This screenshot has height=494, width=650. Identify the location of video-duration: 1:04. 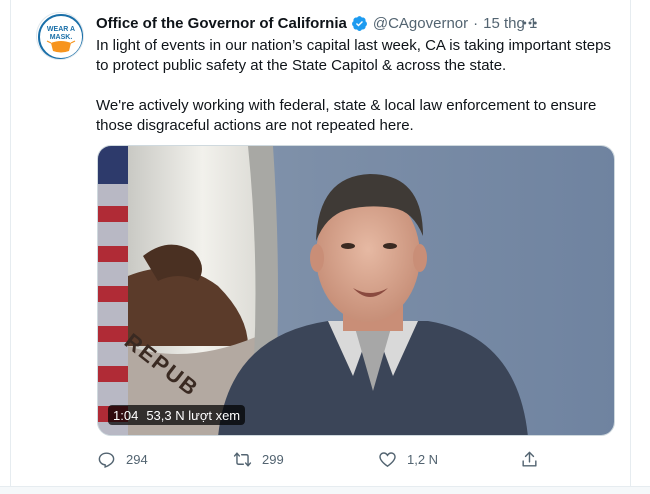
(126, 415).